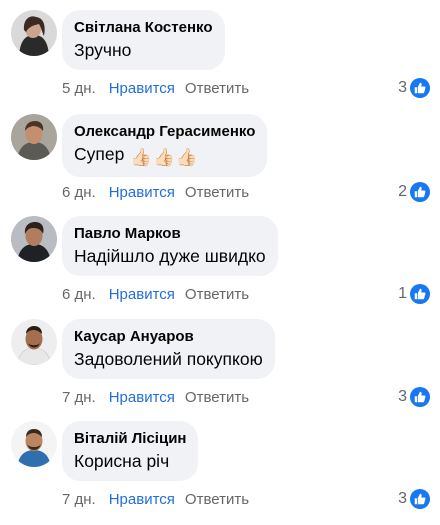 This screenshot has width=440, height=525. What do you see at coordinates (79, 88) in the screenshot?
I see `comment-age: 5 дн.` at bounding box center [79, 88].